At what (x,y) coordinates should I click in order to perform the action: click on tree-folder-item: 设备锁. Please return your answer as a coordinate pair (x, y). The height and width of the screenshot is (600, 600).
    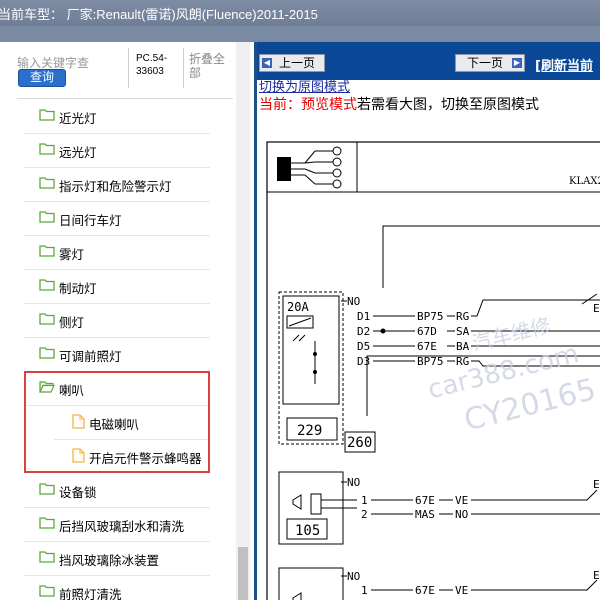
    Looking at the image, I should click on (117, 491).